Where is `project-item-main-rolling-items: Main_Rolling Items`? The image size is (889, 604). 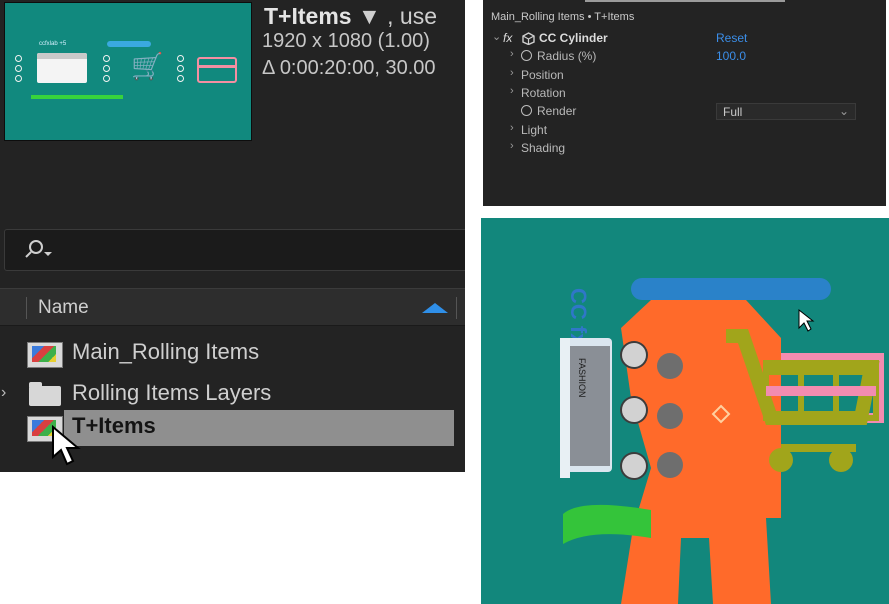
project-item-main-rolling-items: Main_Rolling Items is located at coordinates (232, 353).